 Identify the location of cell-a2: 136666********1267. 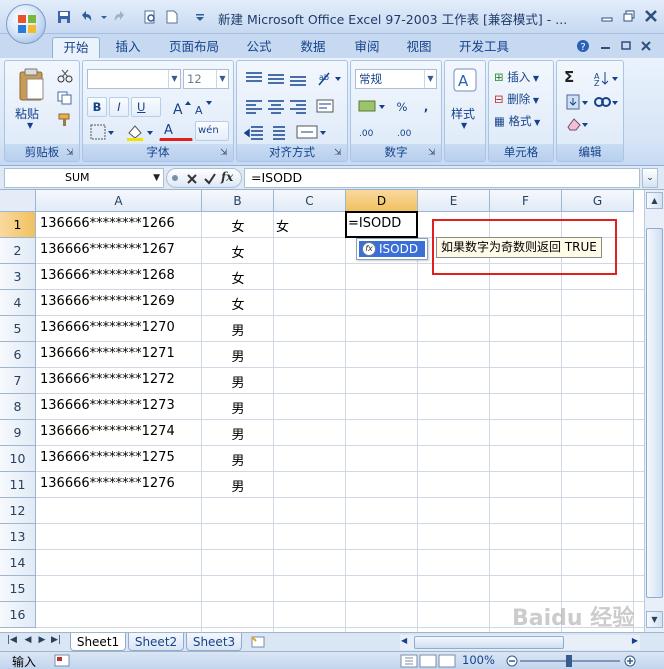
(107, 249).